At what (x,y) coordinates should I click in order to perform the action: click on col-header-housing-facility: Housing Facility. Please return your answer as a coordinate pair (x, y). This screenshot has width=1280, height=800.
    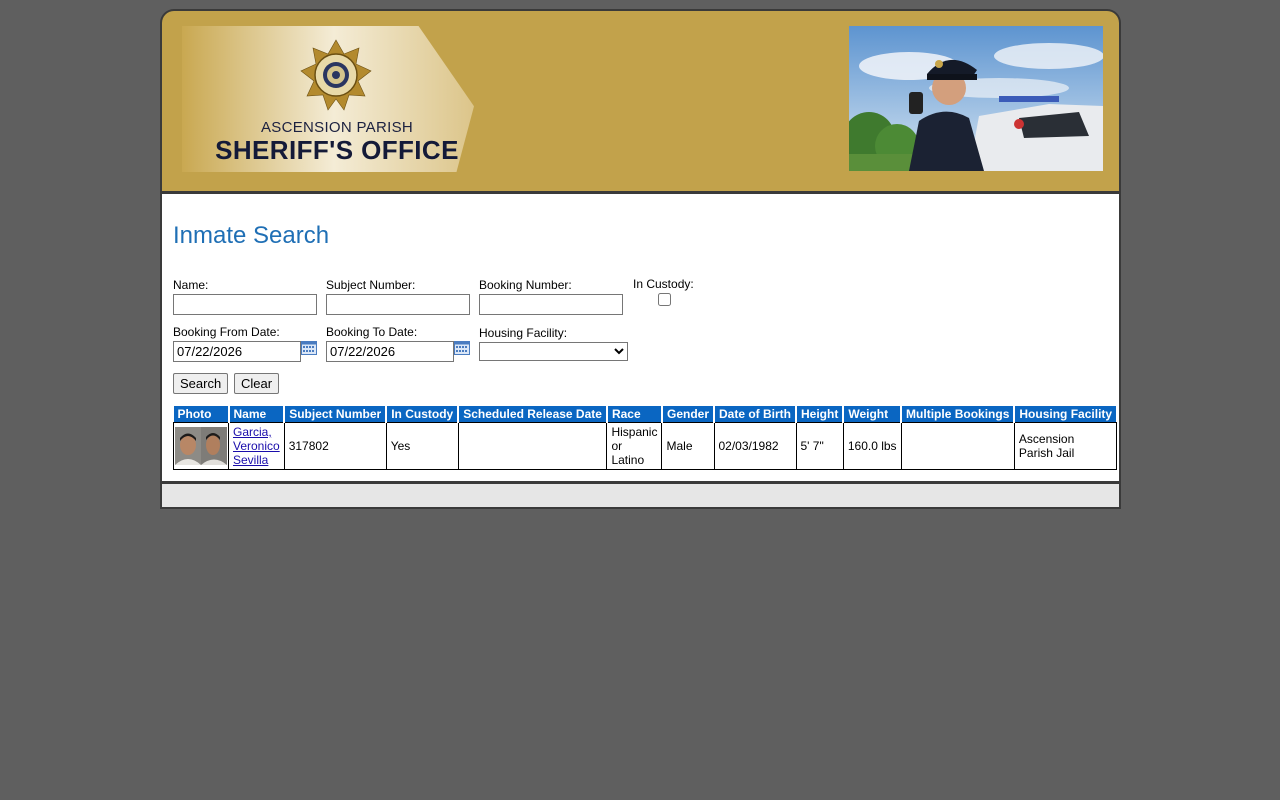
    Looking at the image, I should click on (1065, 414).